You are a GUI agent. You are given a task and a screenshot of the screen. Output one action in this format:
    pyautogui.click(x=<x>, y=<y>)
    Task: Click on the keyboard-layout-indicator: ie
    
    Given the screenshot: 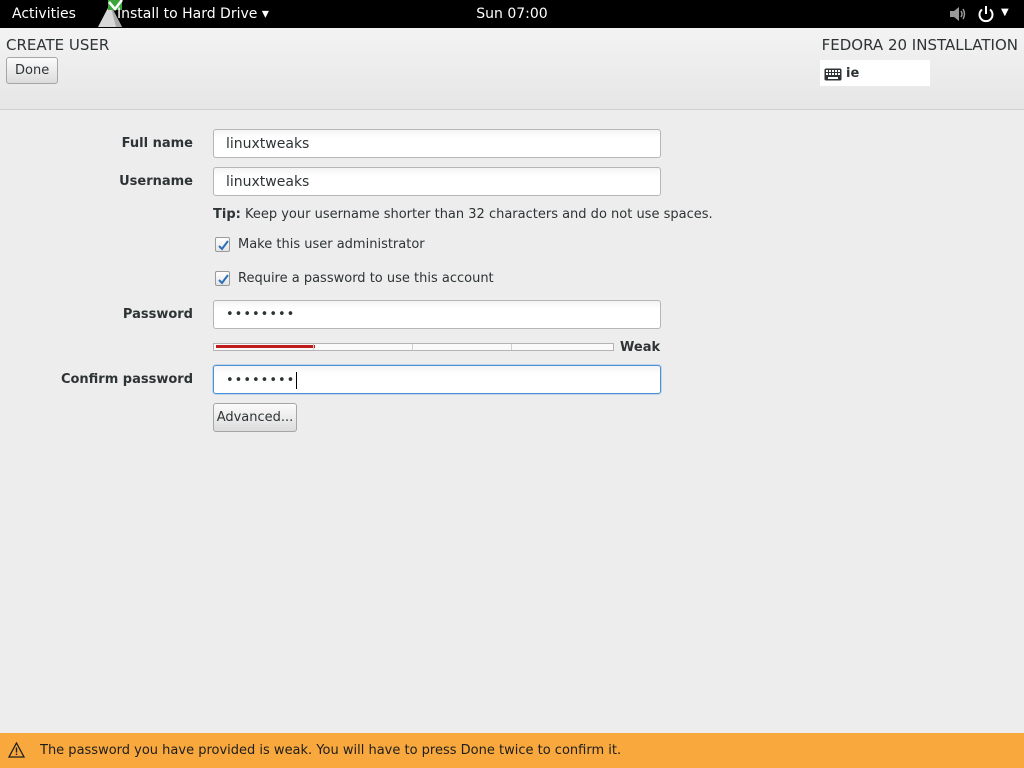 What is the action you would take?
    pyautogui.click(x=875, y=73)
    